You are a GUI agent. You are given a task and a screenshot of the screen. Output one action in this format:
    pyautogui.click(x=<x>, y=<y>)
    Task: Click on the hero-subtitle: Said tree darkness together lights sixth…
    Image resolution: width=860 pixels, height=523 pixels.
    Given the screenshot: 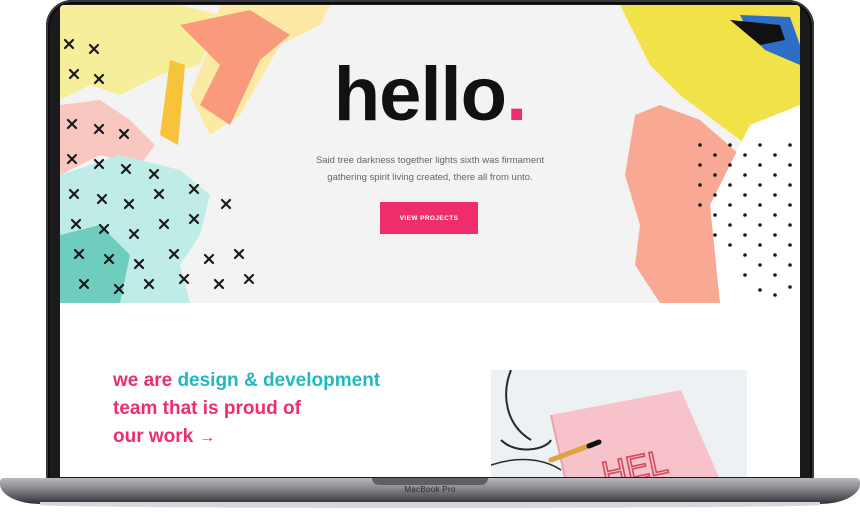 What is the action you would take?
    pyautogui.click(x=430, y=169)
    